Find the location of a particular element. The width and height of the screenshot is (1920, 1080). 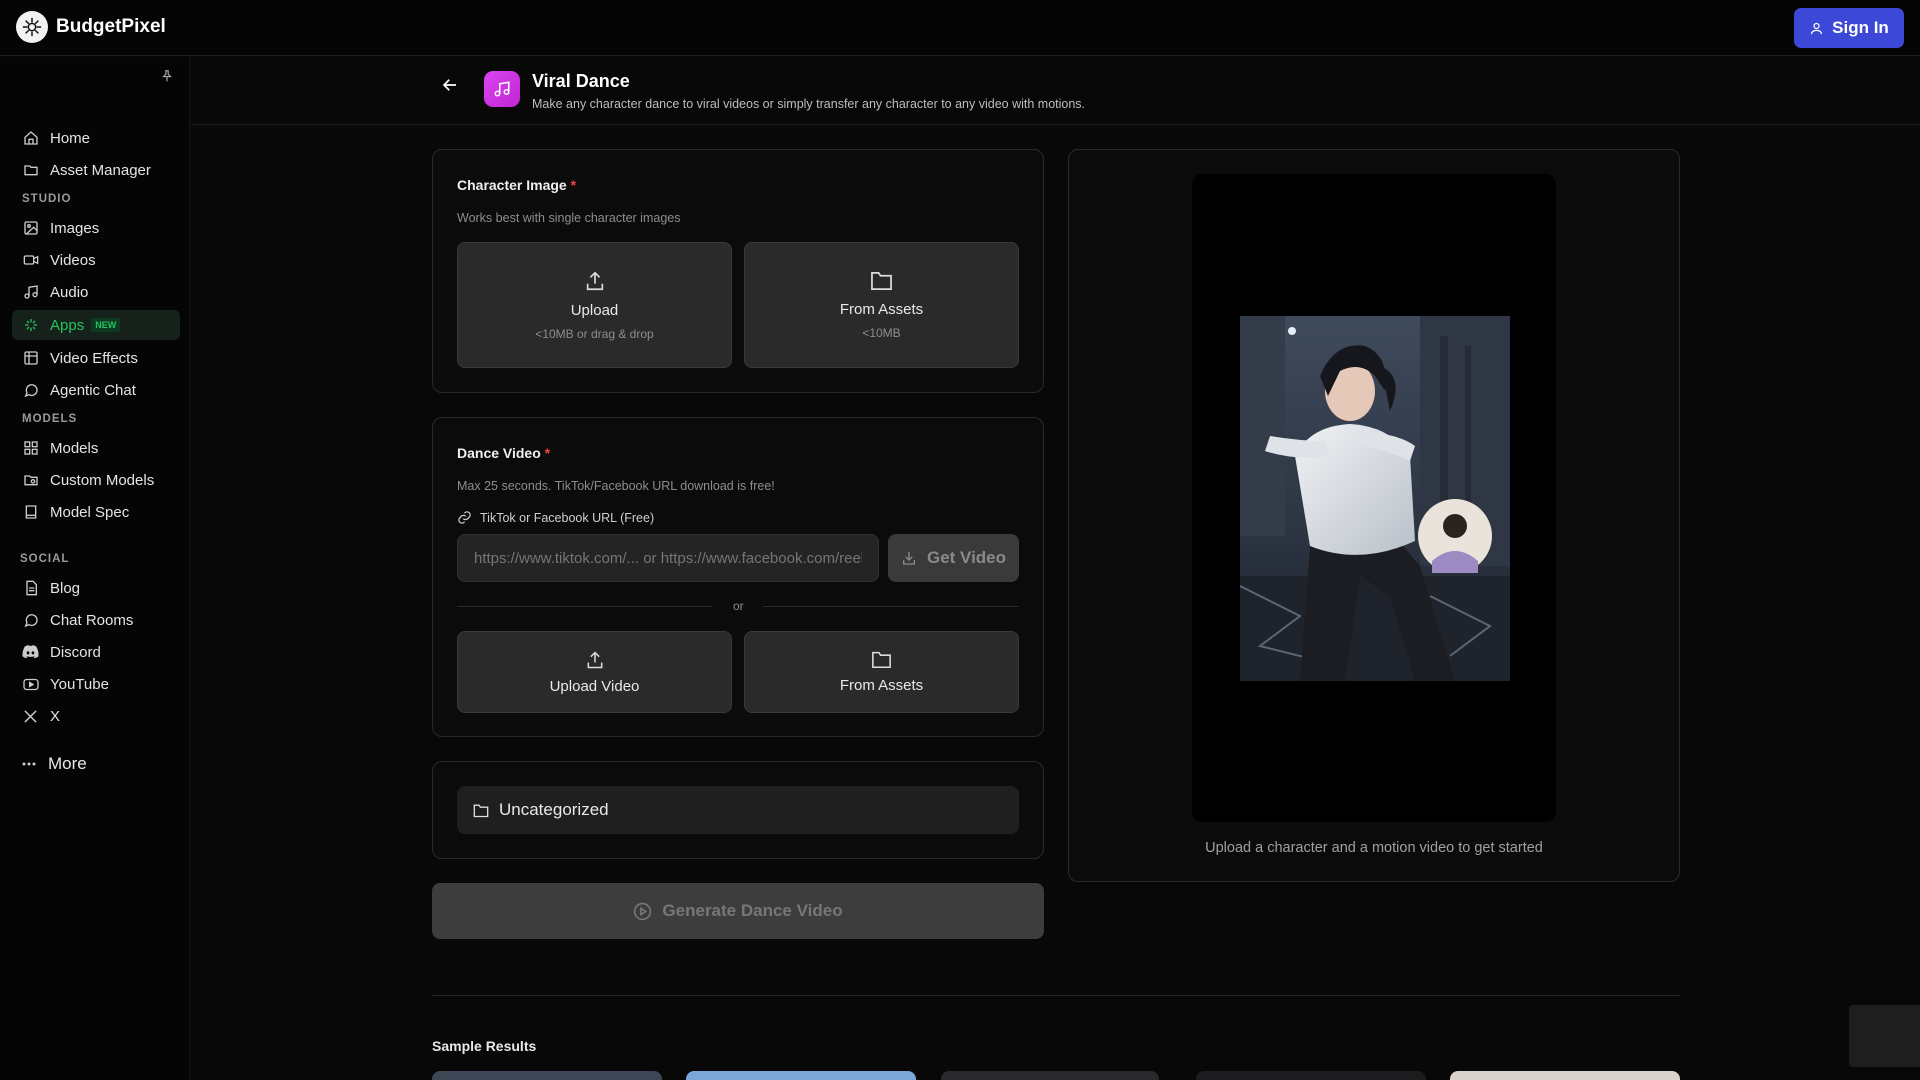

or-divider-right is located at coordinates (891, 606).